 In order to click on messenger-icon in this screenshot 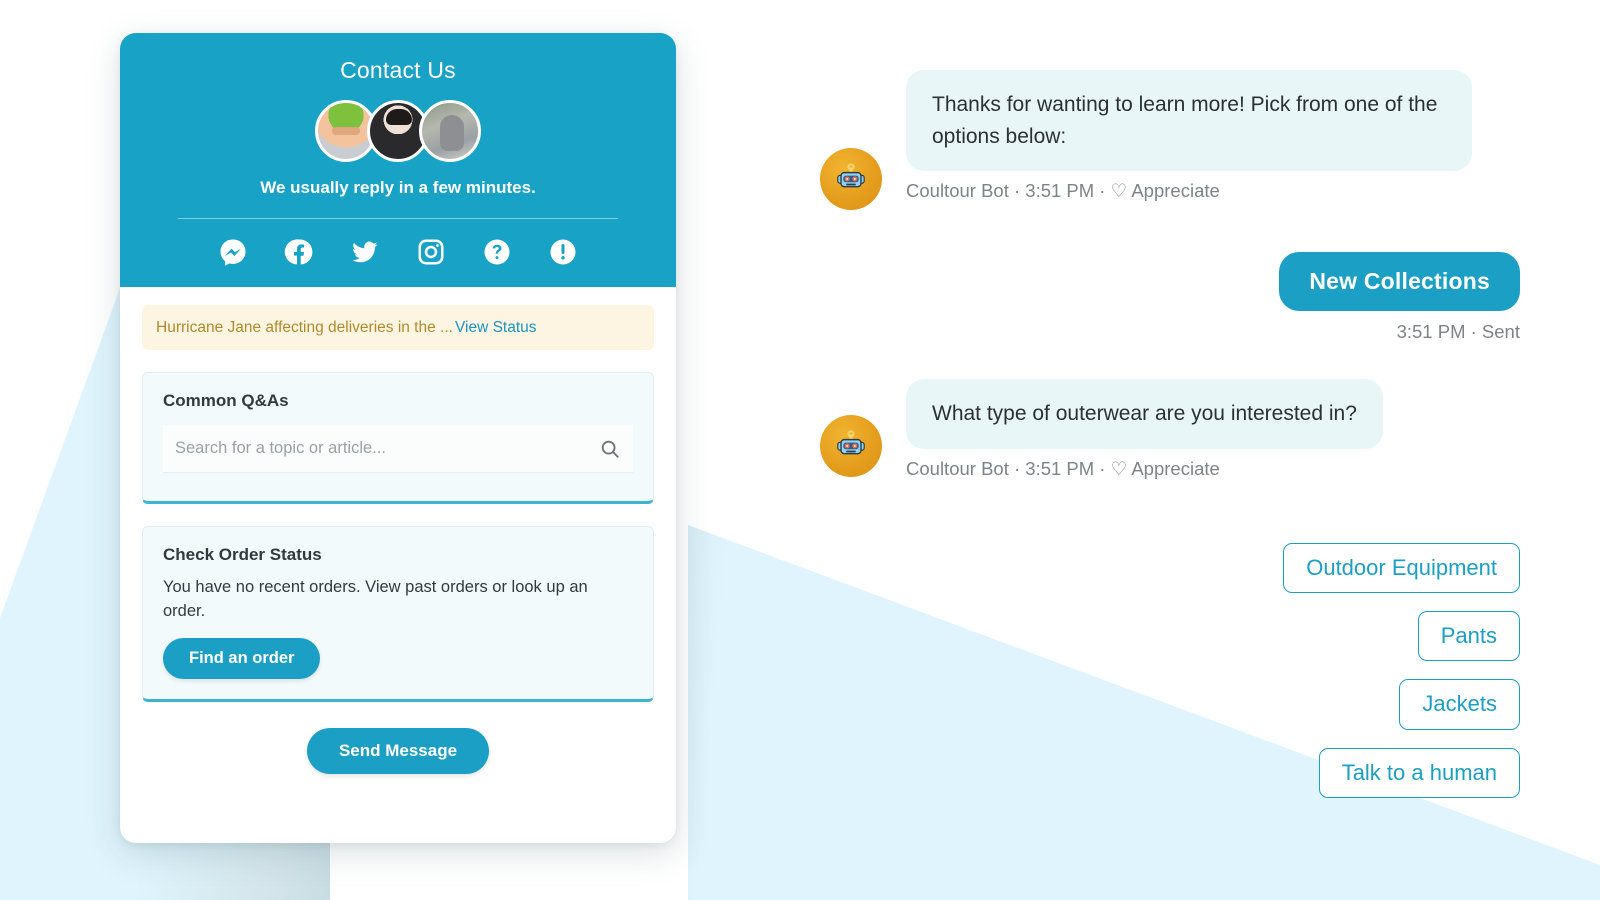, I will do `click(233, 252)`.